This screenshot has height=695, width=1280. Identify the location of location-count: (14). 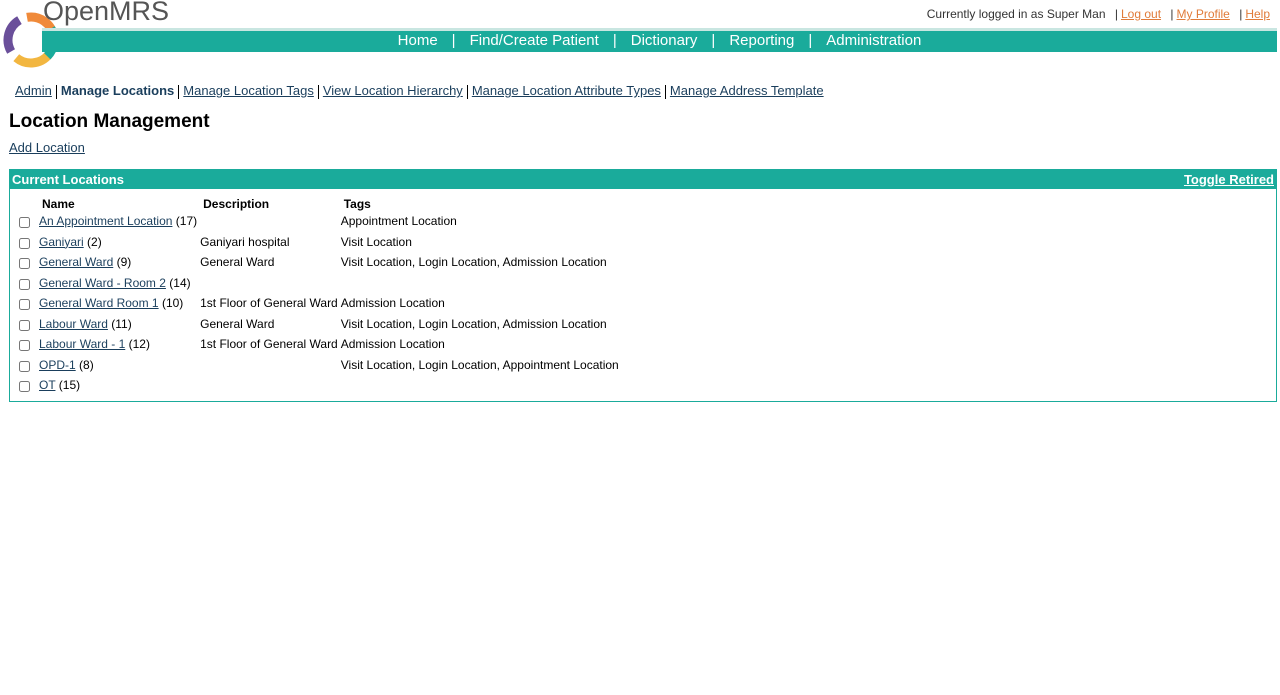
(180, 282).